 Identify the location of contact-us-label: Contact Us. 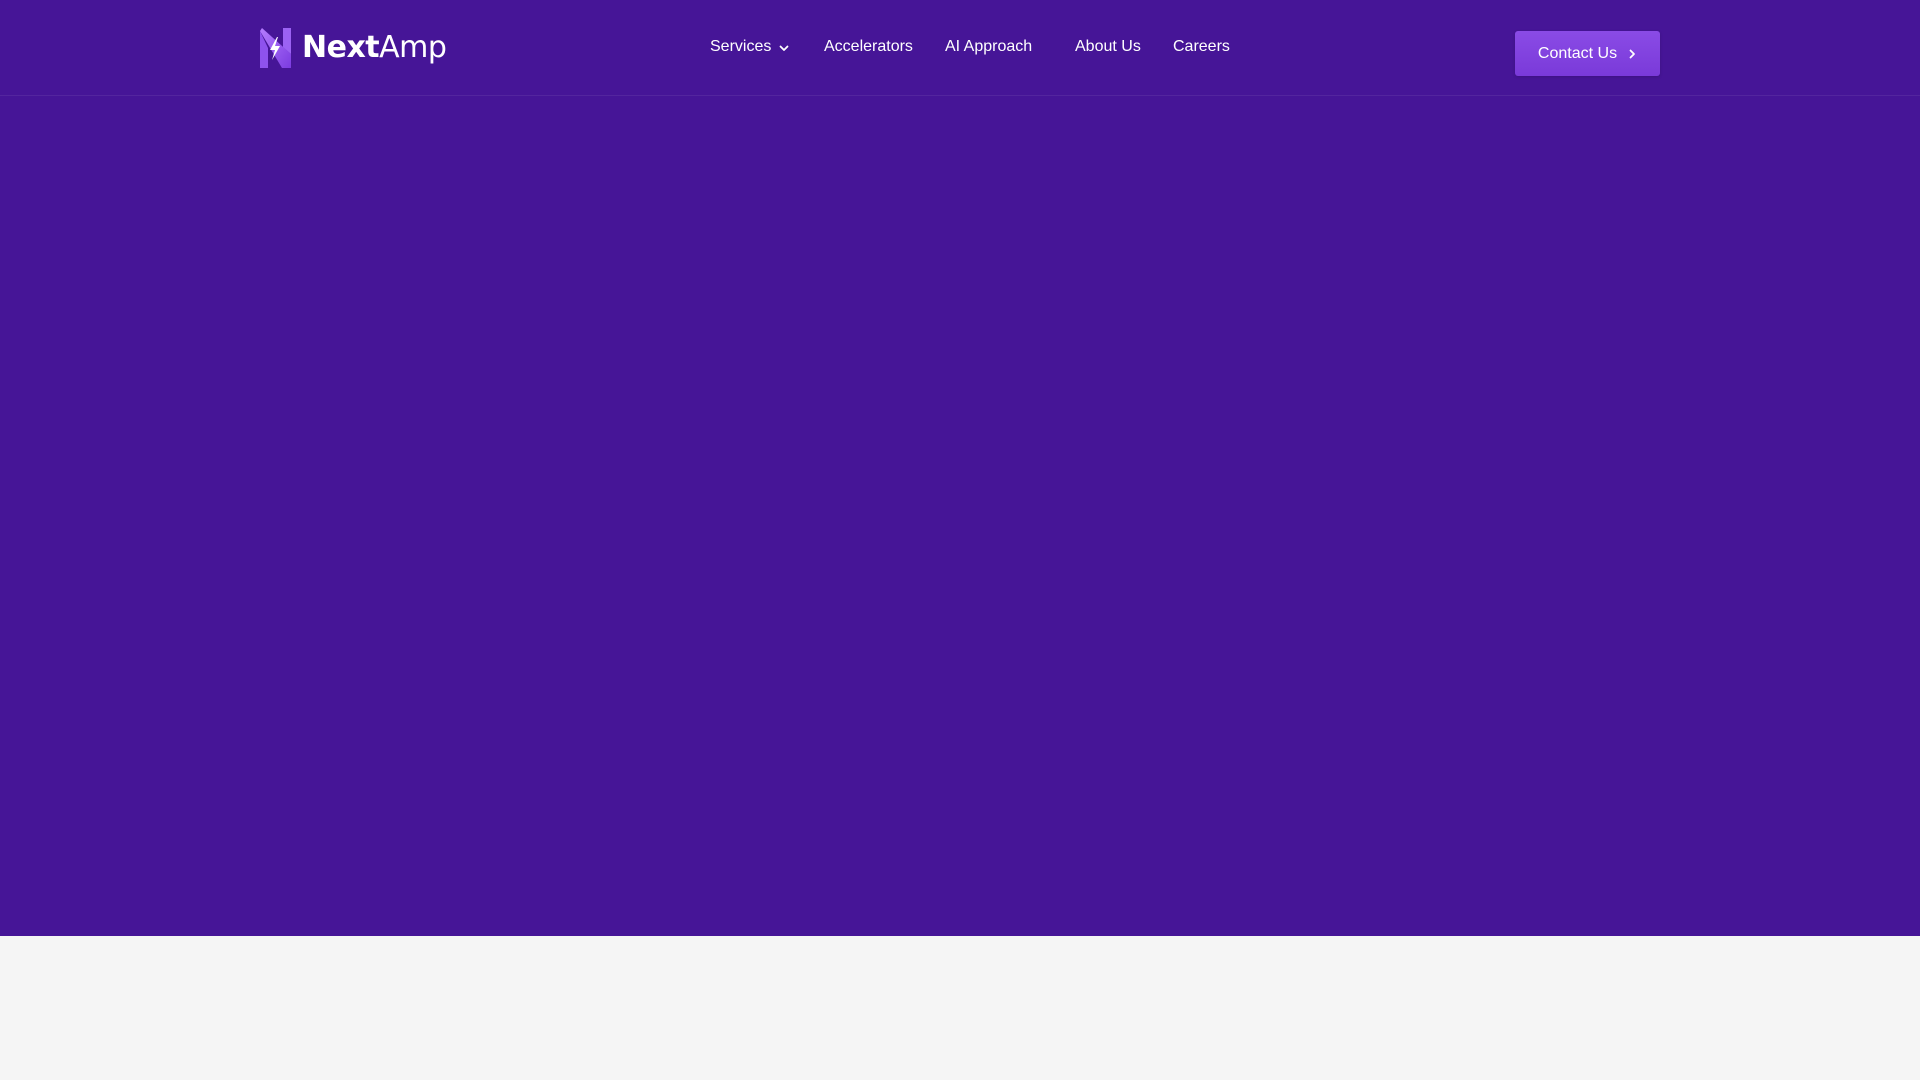
(1577, 53).